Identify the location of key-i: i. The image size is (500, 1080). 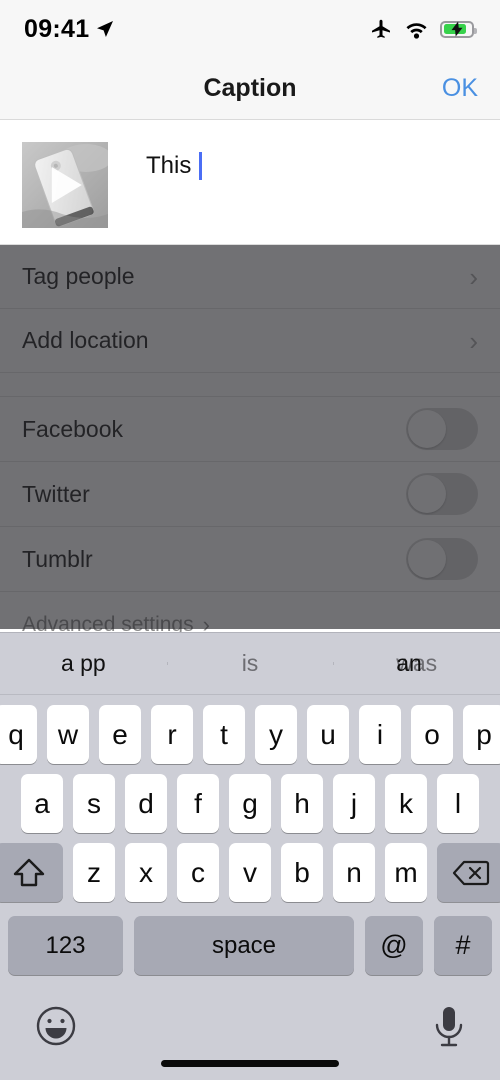
(380, 734).